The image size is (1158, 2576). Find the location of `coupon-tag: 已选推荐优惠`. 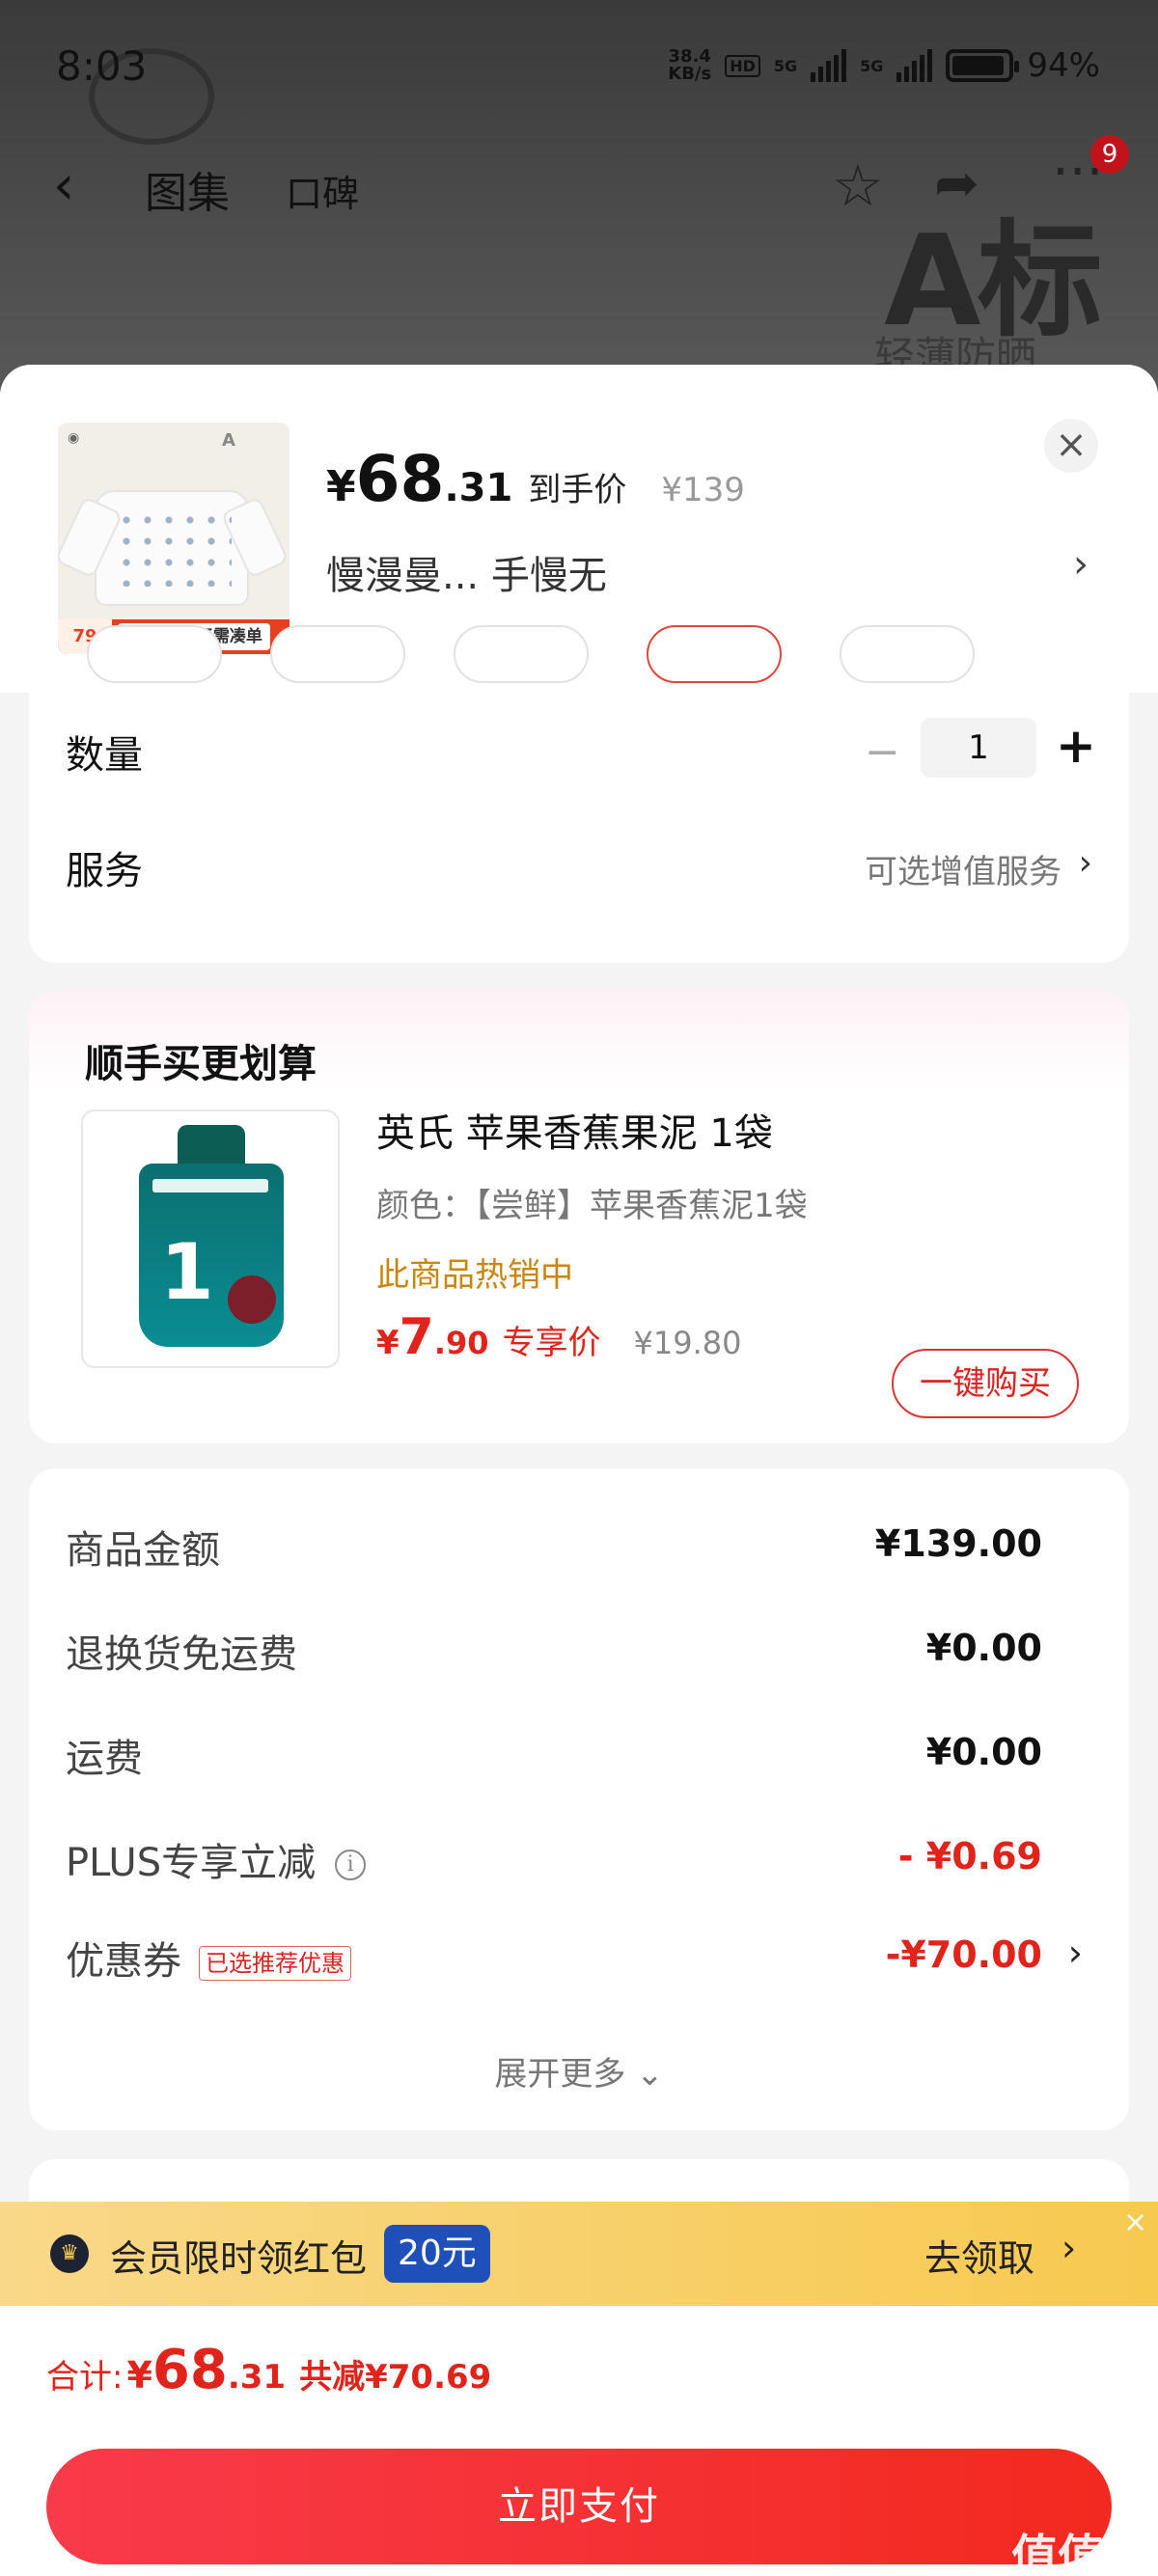

coupon-tag: 已选推荐优惠 is located at coordinates (275, 1963).